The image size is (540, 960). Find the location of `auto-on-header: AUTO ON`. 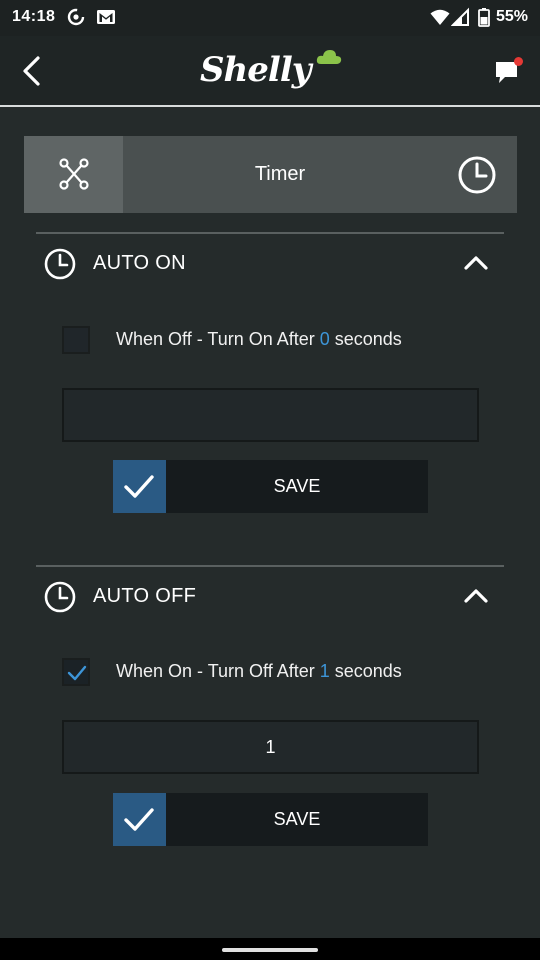

auto-on-header: AUTO ON is located at coordinates (274, 264).